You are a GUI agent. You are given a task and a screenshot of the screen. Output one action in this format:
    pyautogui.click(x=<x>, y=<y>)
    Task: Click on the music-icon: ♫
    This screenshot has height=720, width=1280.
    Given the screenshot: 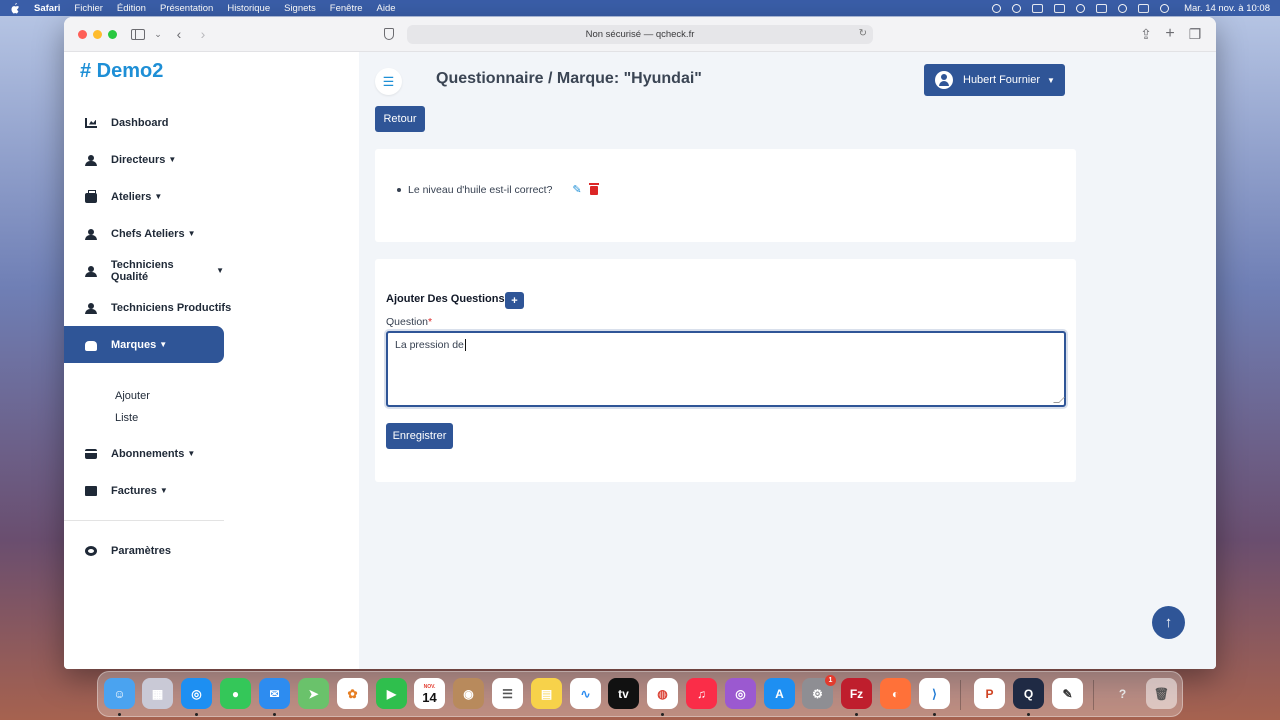 What is the action you would take?
    pyautogui.click(x=701, y=693)
    